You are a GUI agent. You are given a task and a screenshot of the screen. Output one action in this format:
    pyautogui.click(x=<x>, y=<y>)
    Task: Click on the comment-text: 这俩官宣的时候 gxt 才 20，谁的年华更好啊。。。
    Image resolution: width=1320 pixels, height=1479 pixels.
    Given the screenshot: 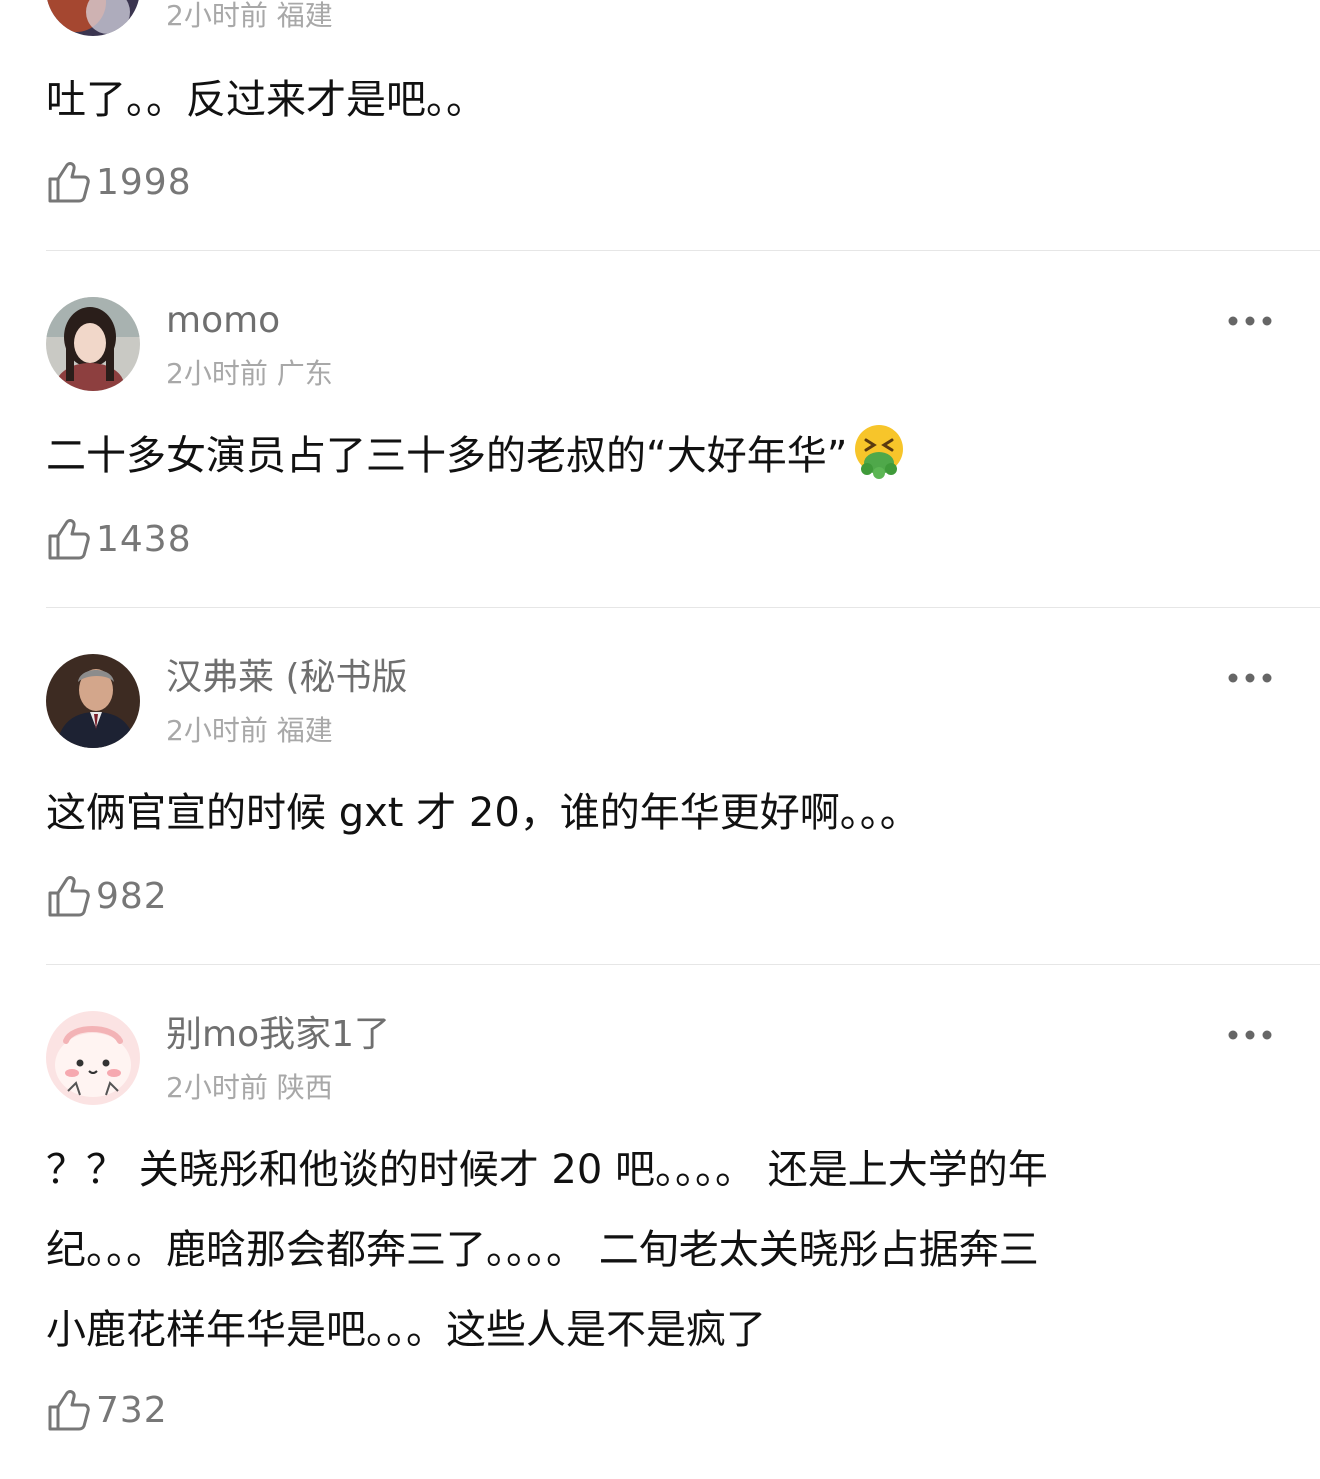 What is the action you would take?
    pyautogui.click(x=483, y=813)
    